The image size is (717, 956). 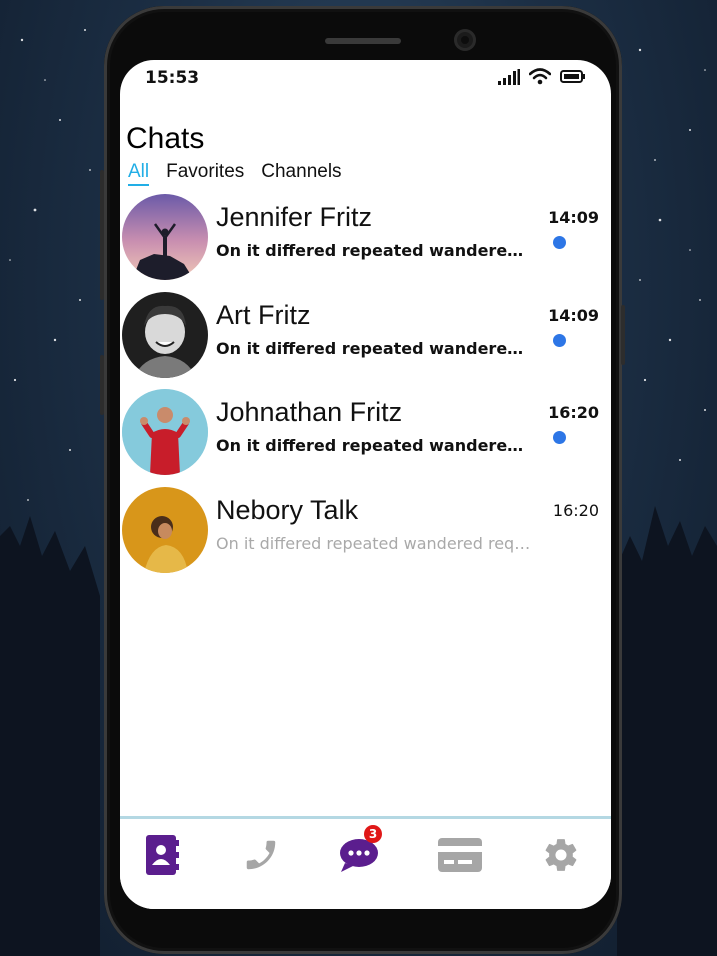 I want to click on tab-channels: Channels, so click(x=301, y=173).